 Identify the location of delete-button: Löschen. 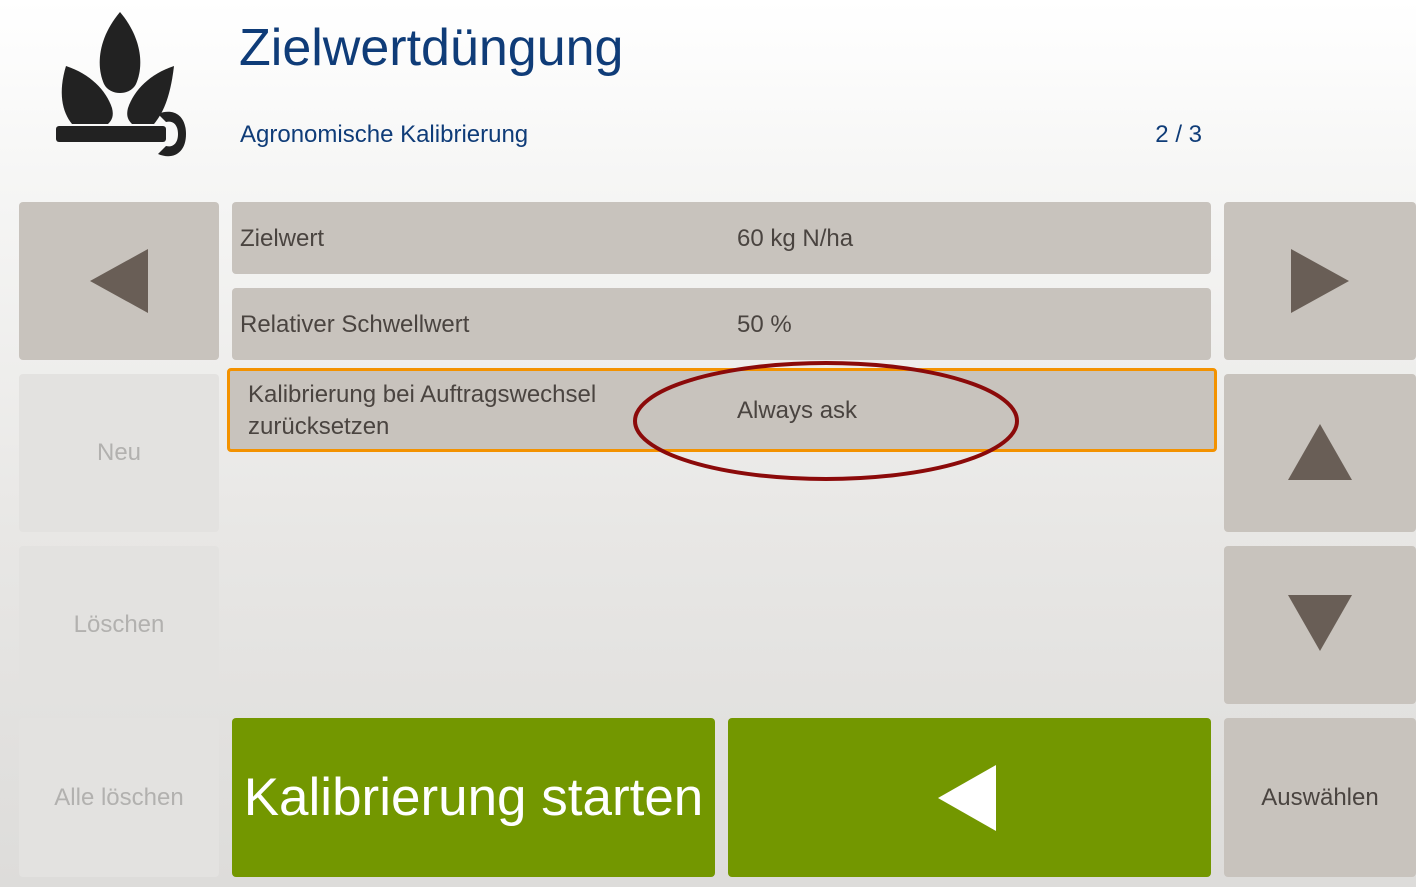
(119, 625).